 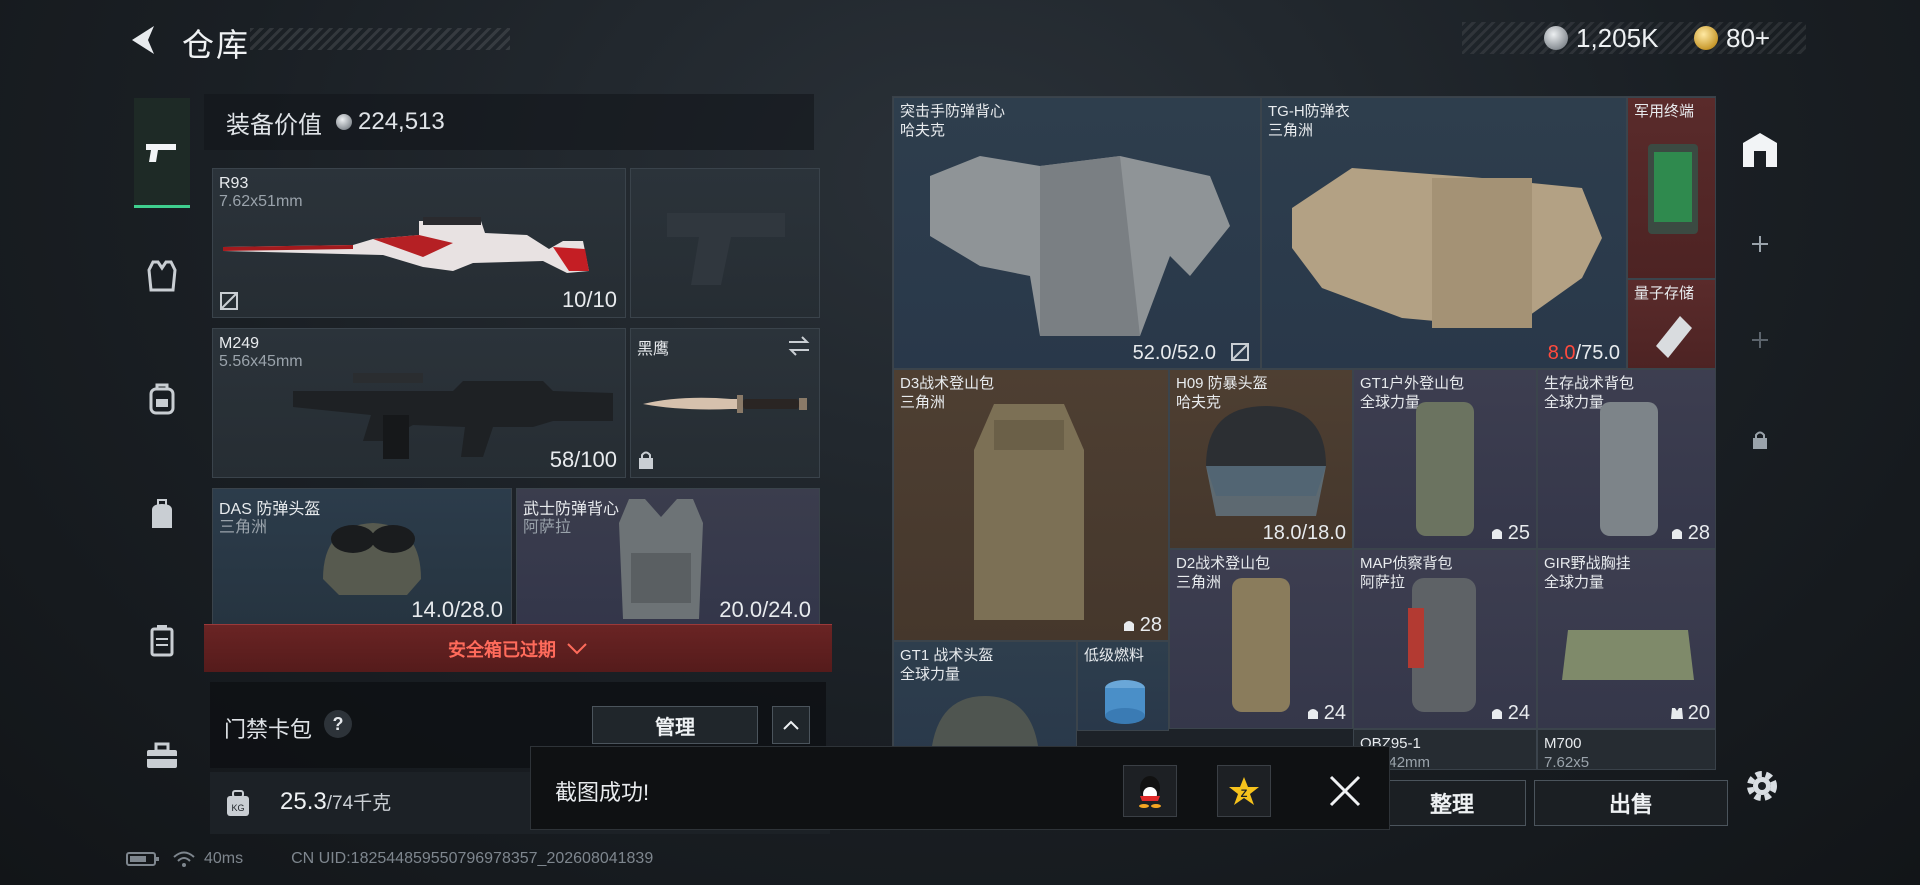 What do you see at coordinates (1077, 233) in the screenshot?
I see `stash-item: 突击手防弹背心 哈夫克 52.0/52.0` at bounding box center [1077, 233].